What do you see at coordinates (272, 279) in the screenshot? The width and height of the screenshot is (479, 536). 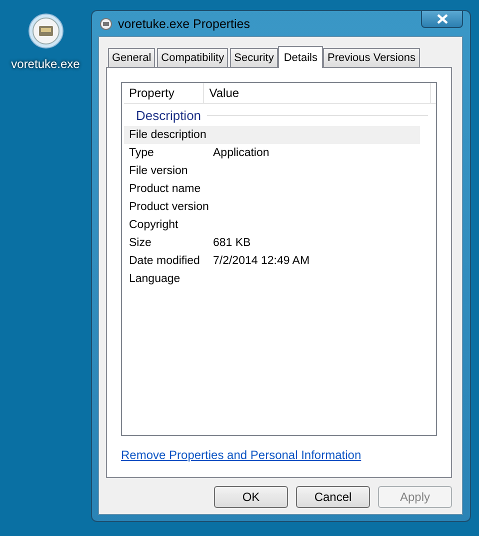 I see `property-row: Language` at bounding box center [272, 279].